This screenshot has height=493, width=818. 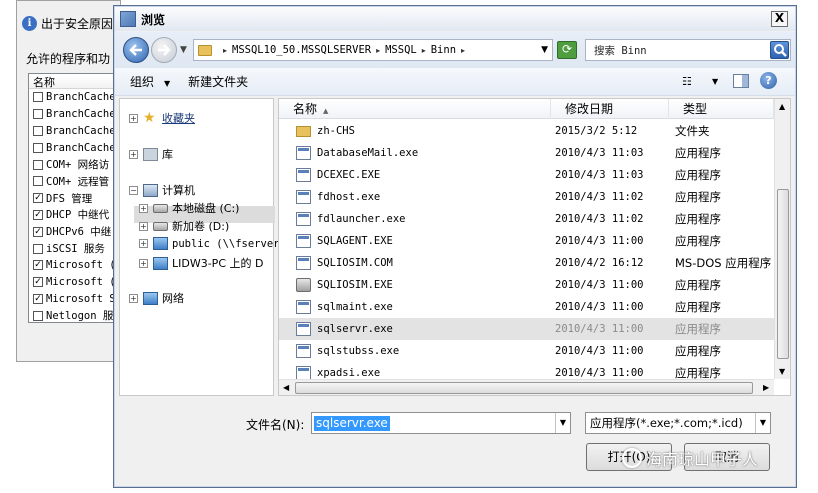 I want to click on allowed-program-item: COM+ 远程管, so click(x=74, y=181).